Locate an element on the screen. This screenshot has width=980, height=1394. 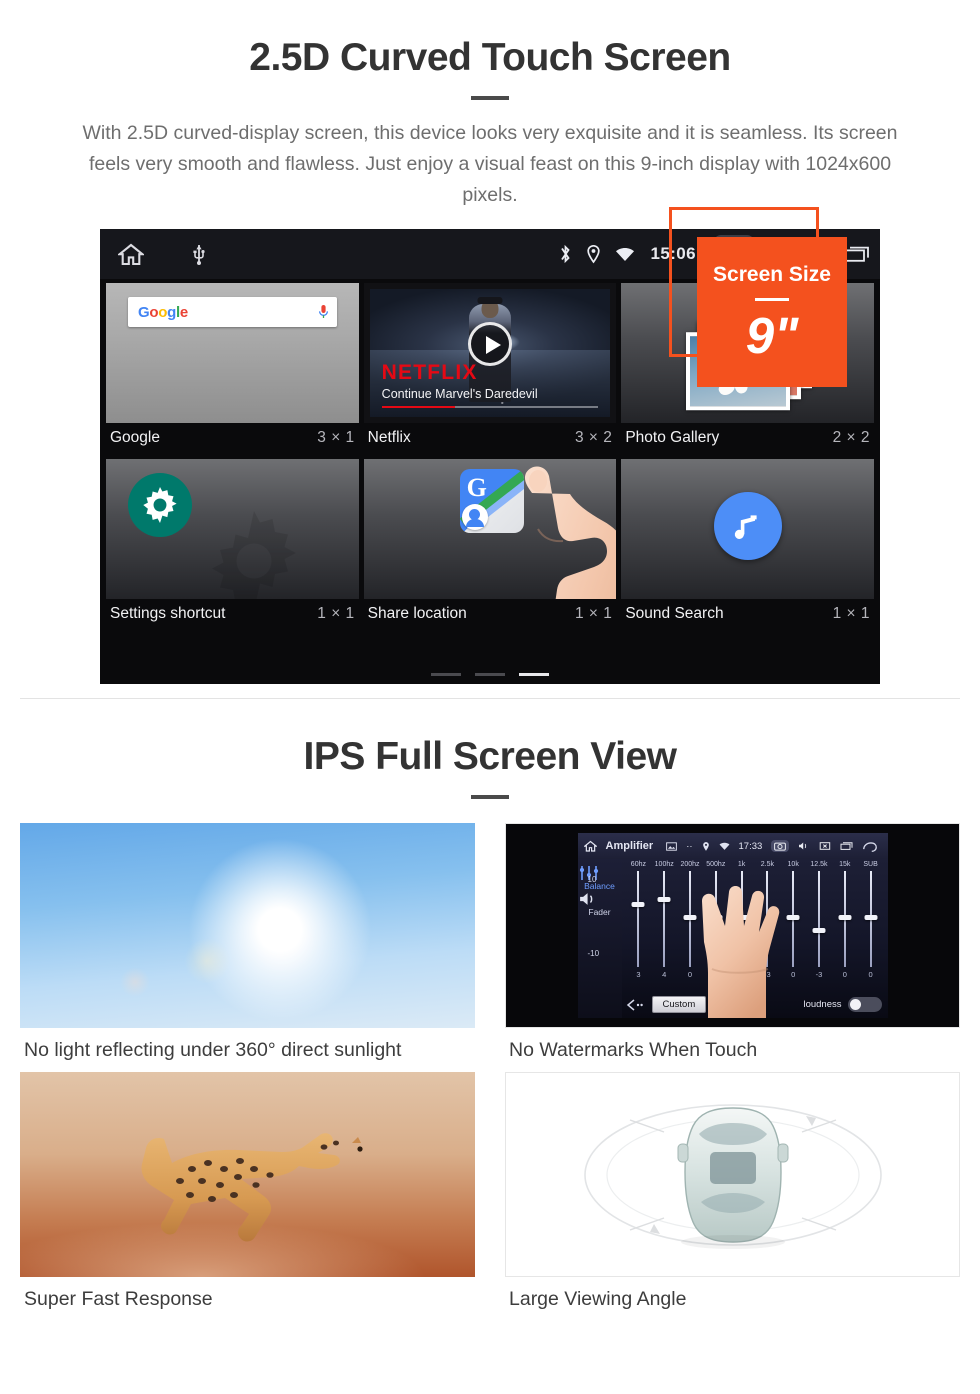
widget-sound-search: Sound Search 1 × 1 is located at coordinates (748, 545).